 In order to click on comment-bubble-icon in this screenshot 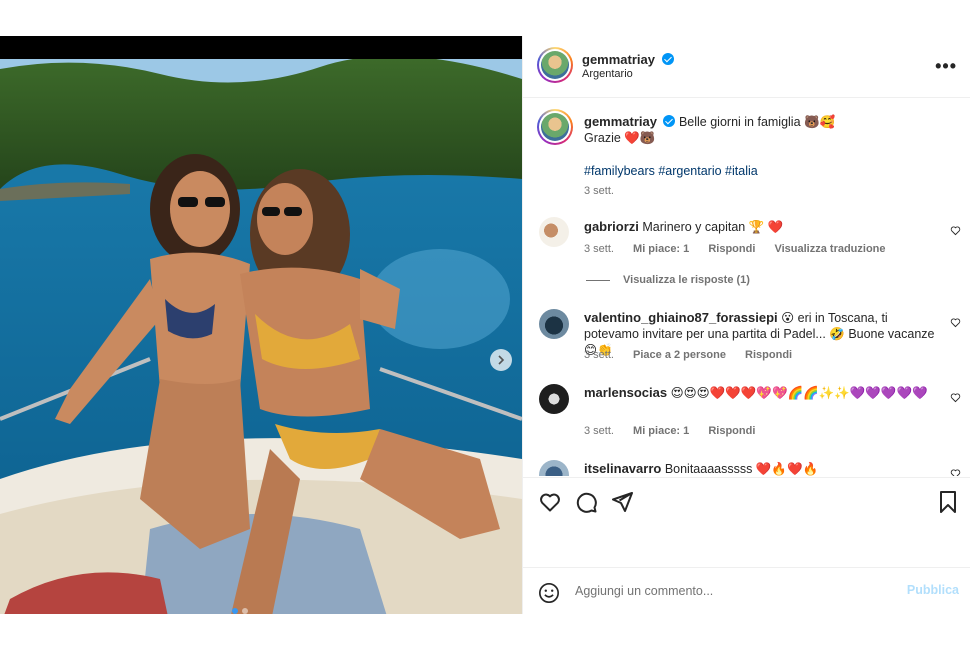, I will do `click(586, 502)`.